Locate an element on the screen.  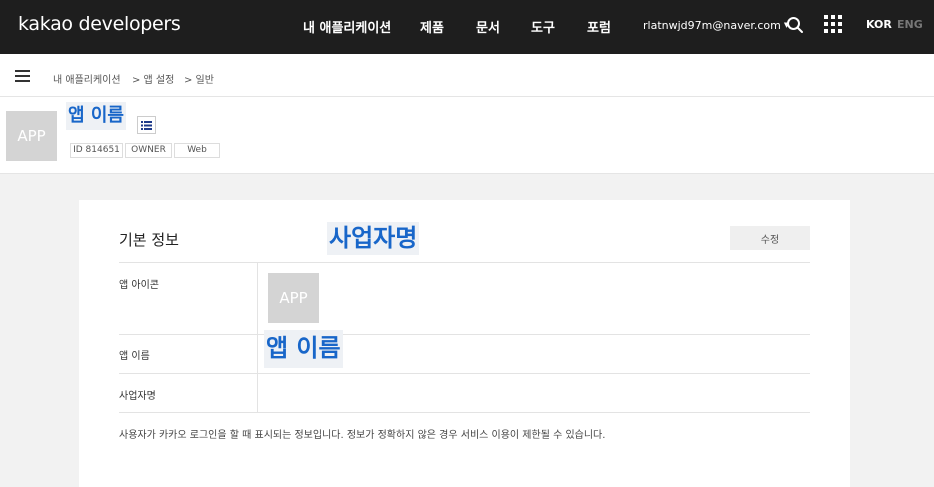
app-thumbnail: APP is located at coordinates (31, 136).